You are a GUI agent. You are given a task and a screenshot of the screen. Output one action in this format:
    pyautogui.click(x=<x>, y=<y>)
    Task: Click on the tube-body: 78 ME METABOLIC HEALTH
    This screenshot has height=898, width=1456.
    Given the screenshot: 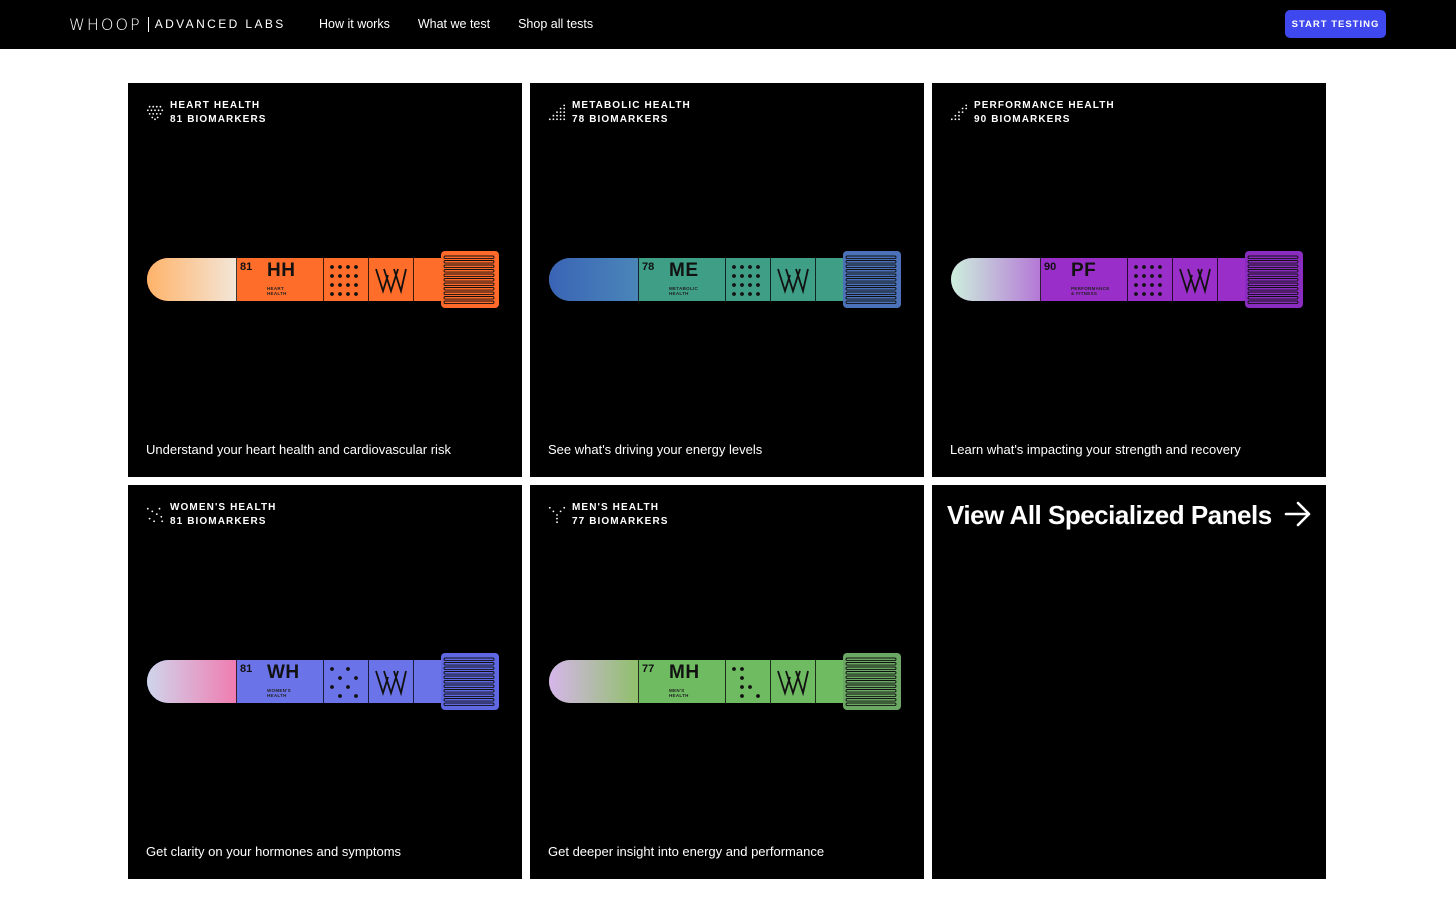 What is the action you would take?
    pyautogui.click(x=696, y=279)
    